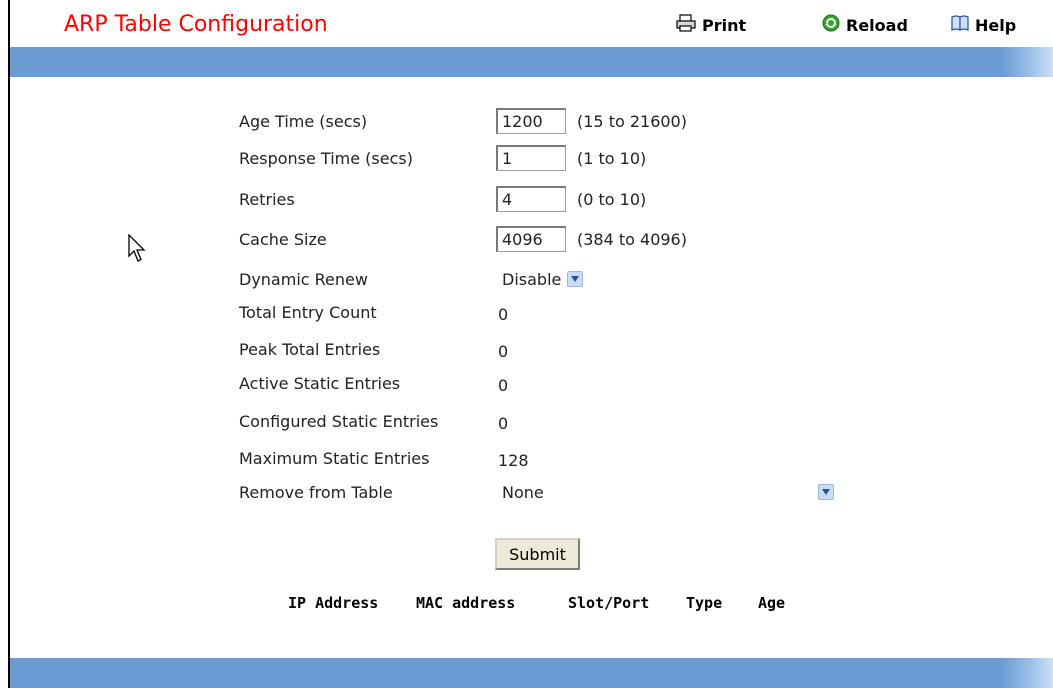  Describe the element at coordinates (333, 603) in the screenshot. I see `column-header-ip-address: IP Address` at that location.